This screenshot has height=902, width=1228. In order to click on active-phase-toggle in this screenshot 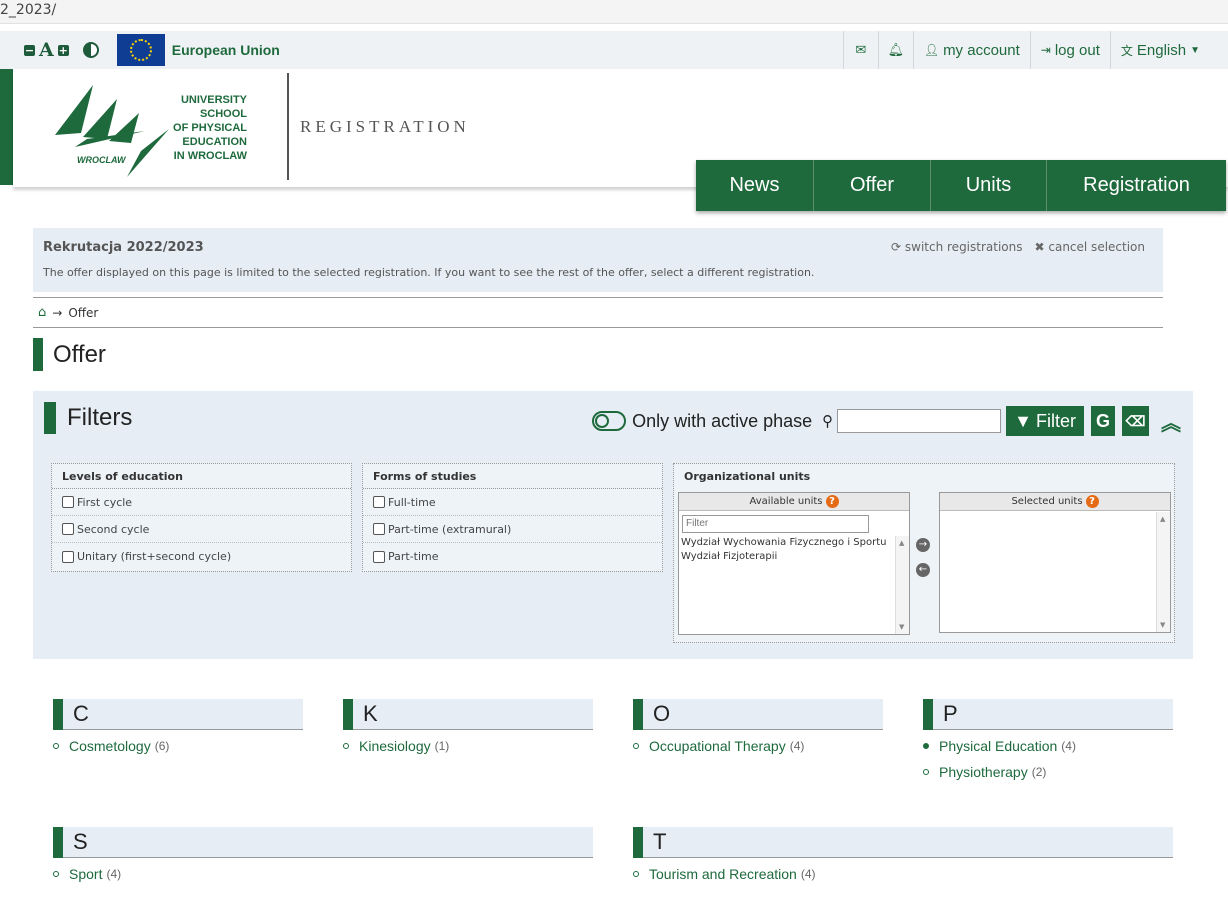, I will do `click(609, 421)`.